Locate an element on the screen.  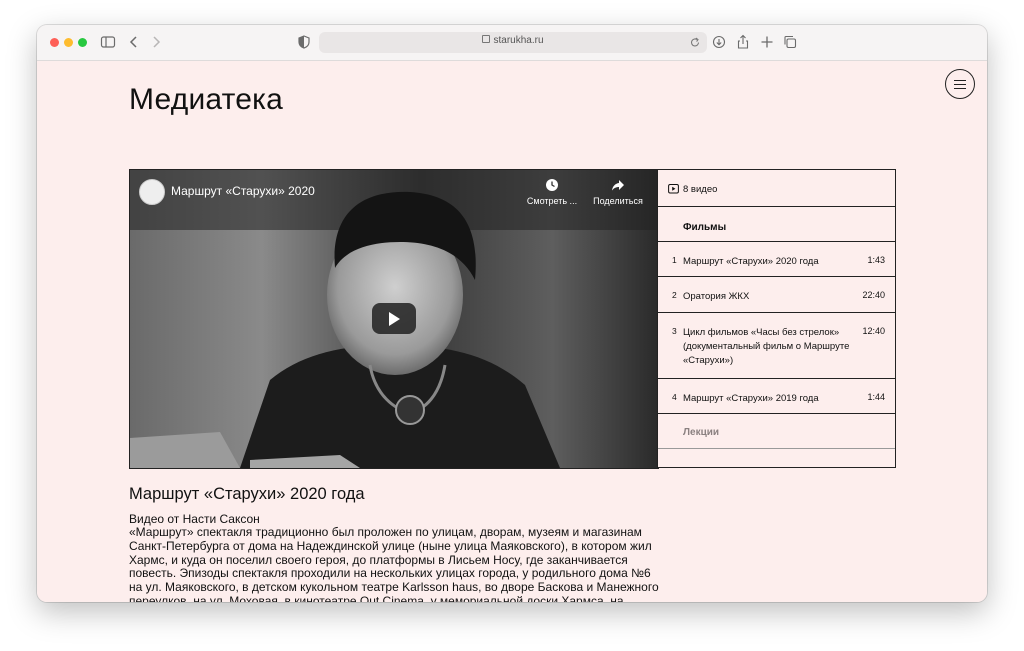
playlist-item: 1 Маршрут «Старухи» 2020 года 1:43 is located at coordinates (776, 259).